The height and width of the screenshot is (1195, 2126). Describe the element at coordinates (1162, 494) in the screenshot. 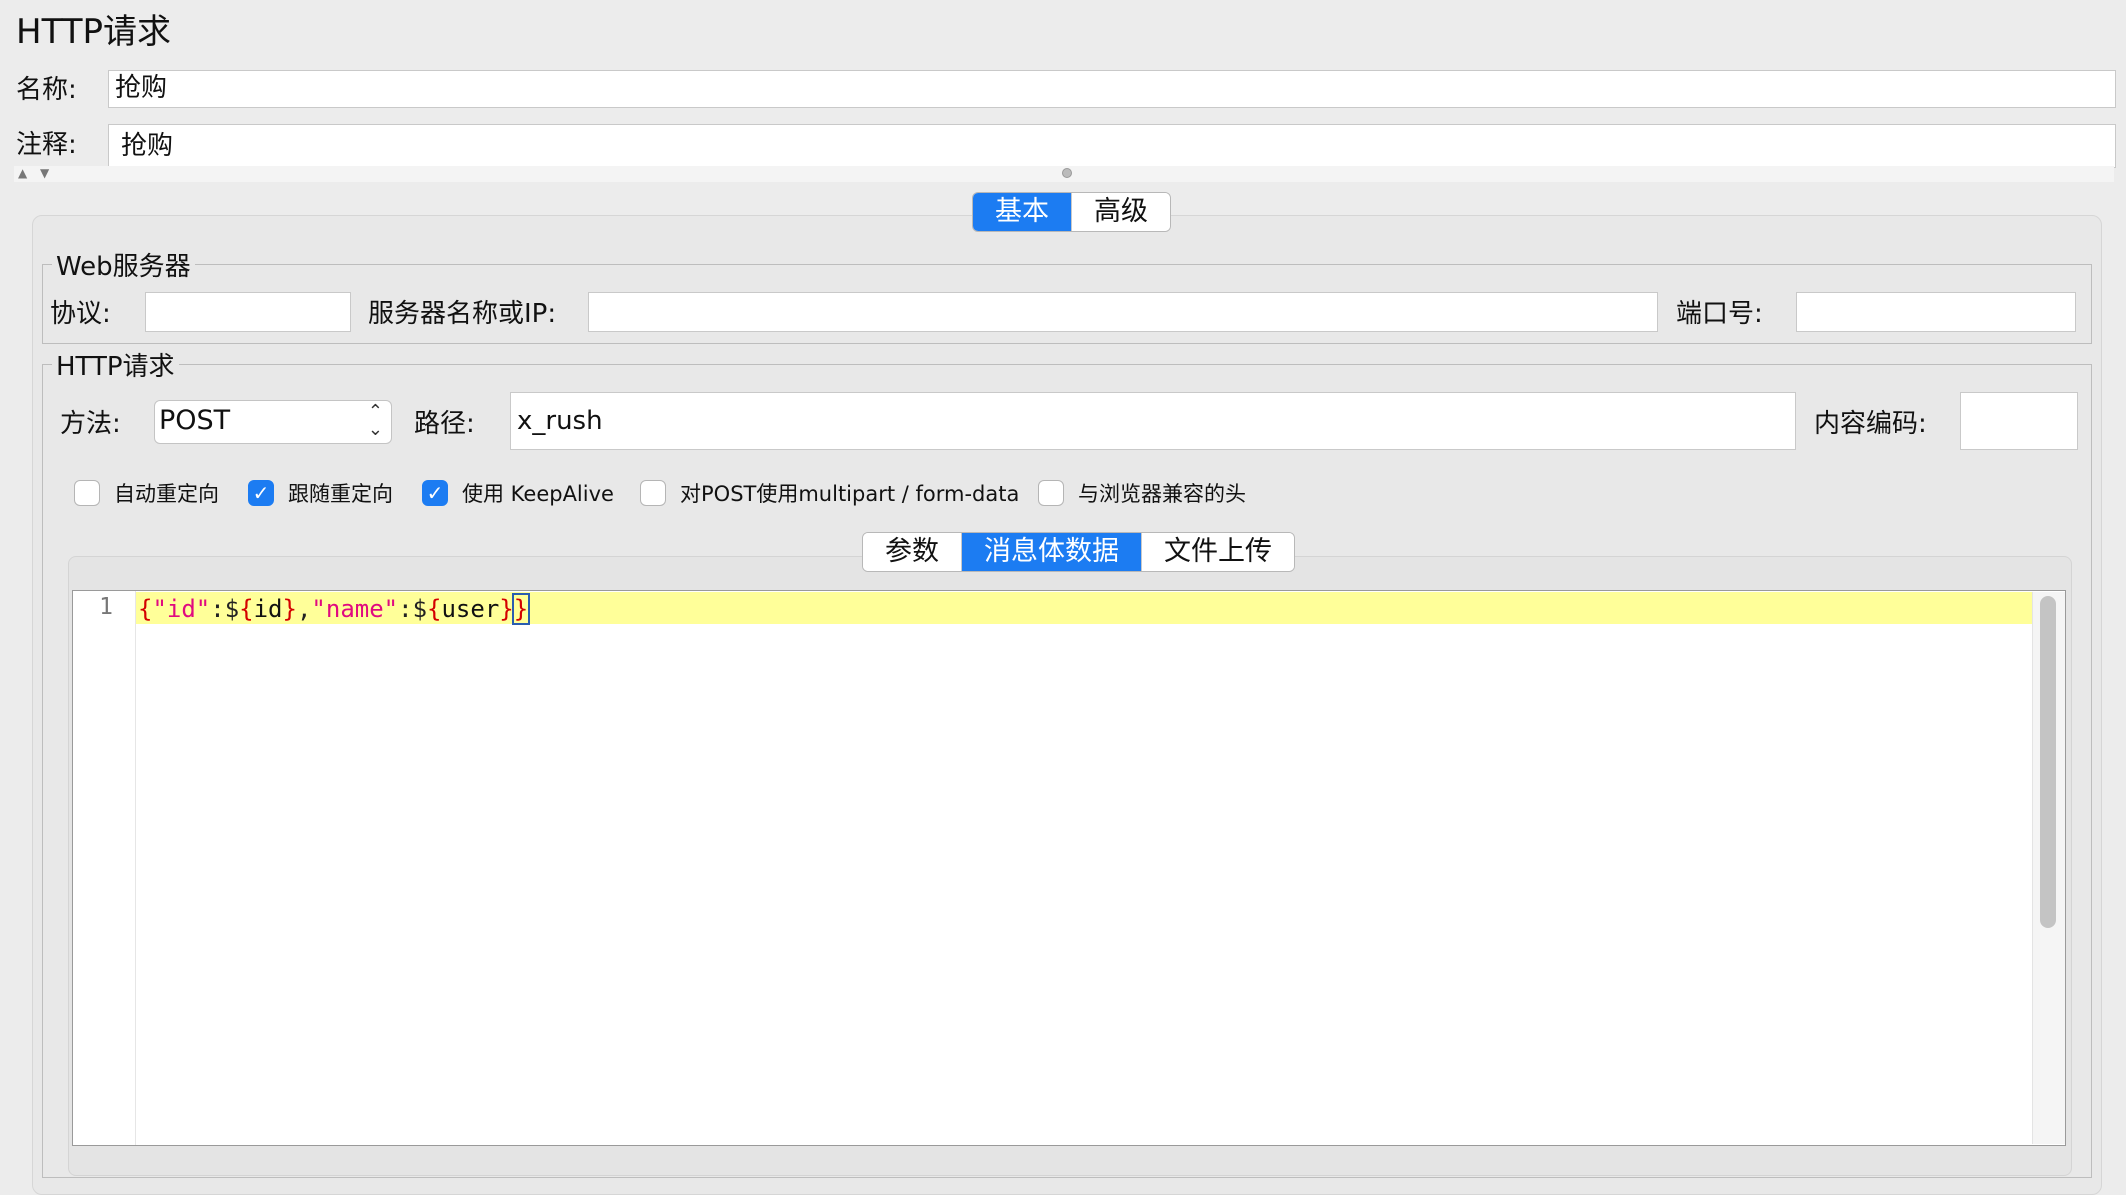

I see `browser-headers-label: 与浏览器兼容的头` at that location.